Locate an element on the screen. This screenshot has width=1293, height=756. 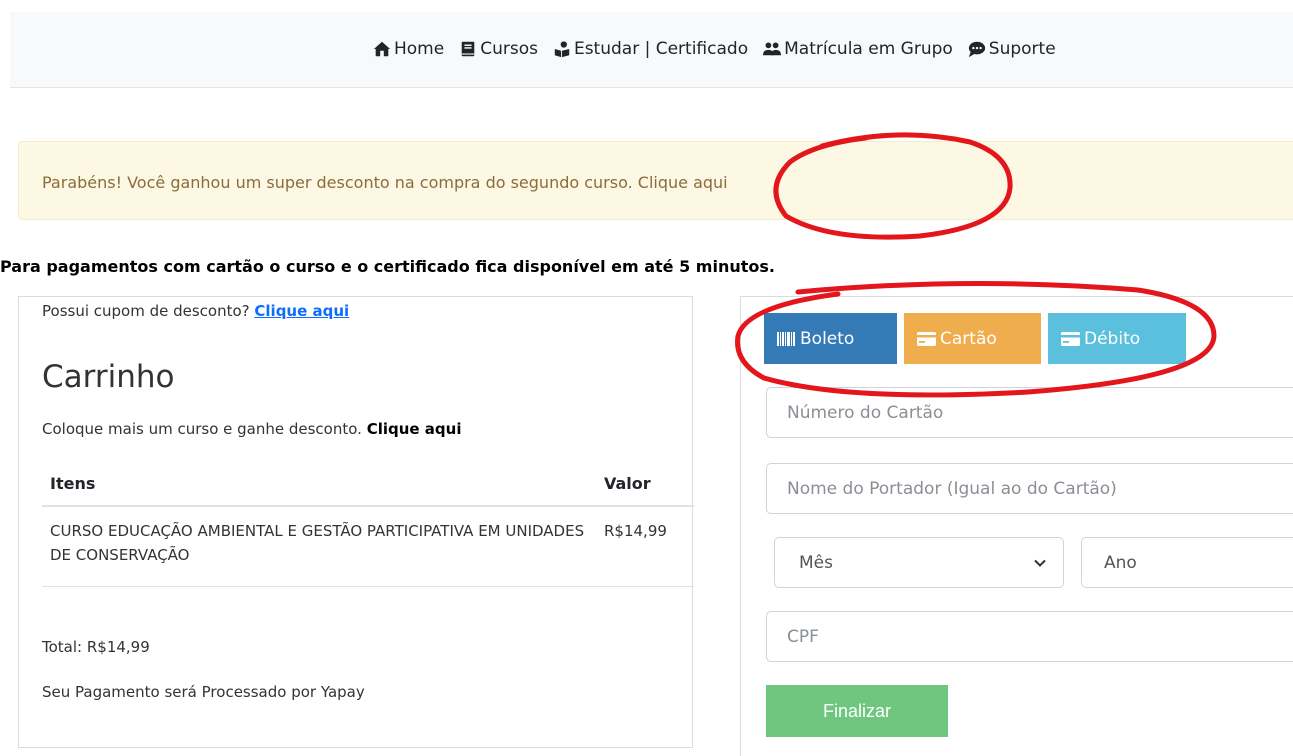
nav-matricula-grupo: Matrícula em Grupo is located at coordinates (858, 49).